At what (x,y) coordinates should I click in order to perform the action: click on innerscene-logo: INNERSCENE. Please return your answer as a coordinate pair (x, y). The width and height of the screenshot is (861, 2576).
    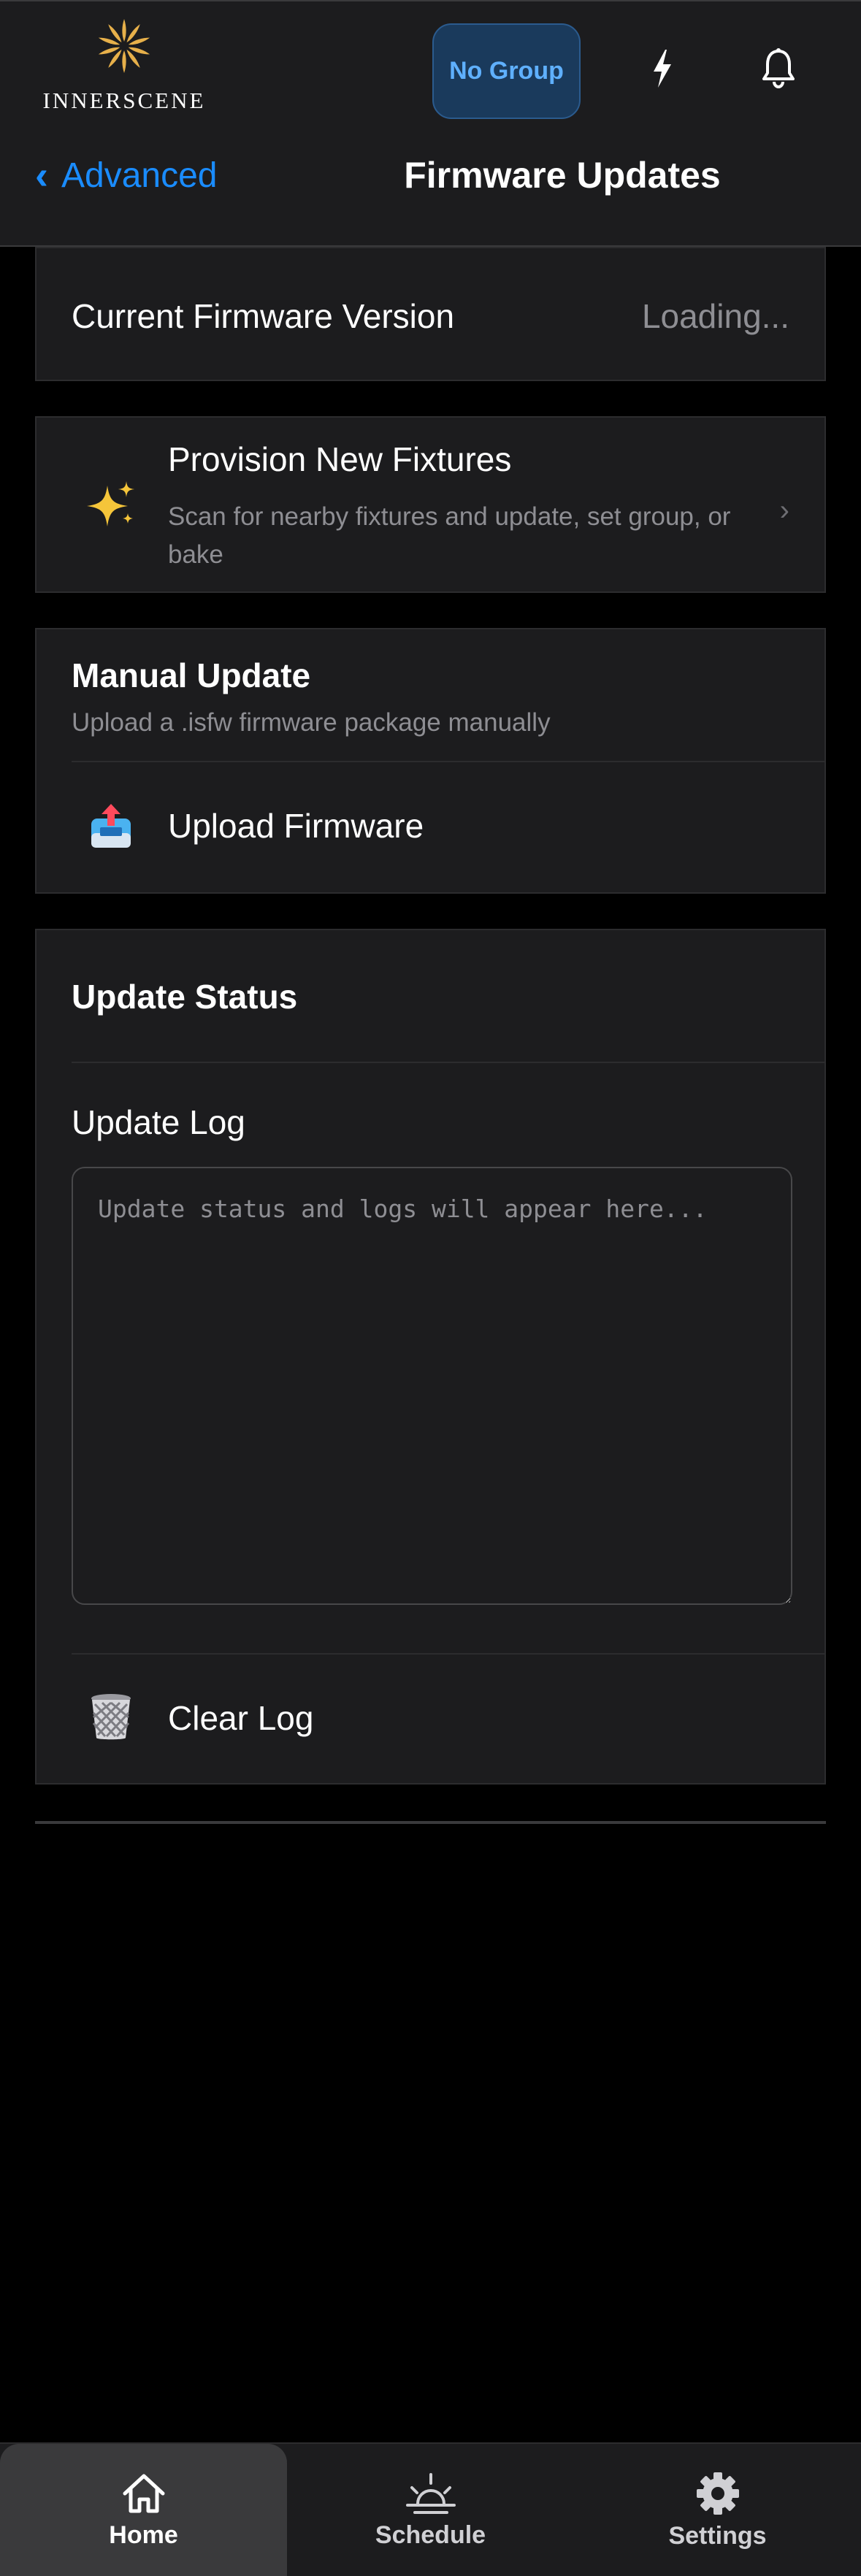
    Looking at the image, I should click on (124, 67).